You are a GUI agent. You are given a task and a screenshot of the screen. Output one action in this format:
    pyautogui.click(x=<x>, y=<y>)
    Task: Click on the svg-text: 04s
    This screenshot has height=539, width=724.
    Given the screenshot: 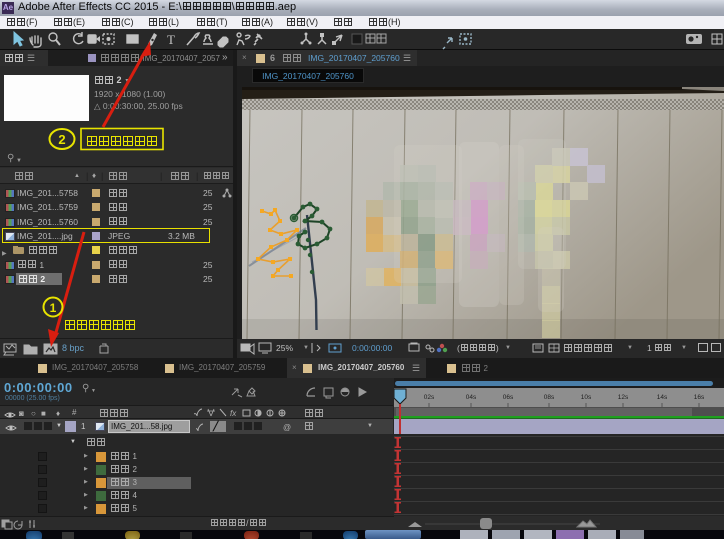 What is the action you would take?
    pyautogui.click(x=471, y=397)
    